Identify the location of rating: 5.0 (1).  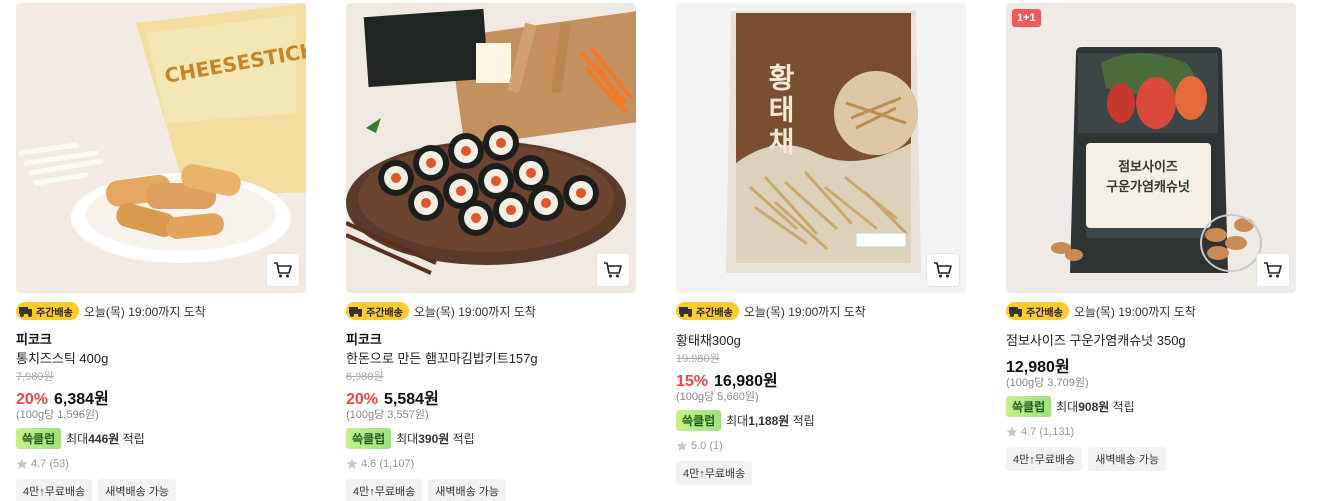
(821, 446).